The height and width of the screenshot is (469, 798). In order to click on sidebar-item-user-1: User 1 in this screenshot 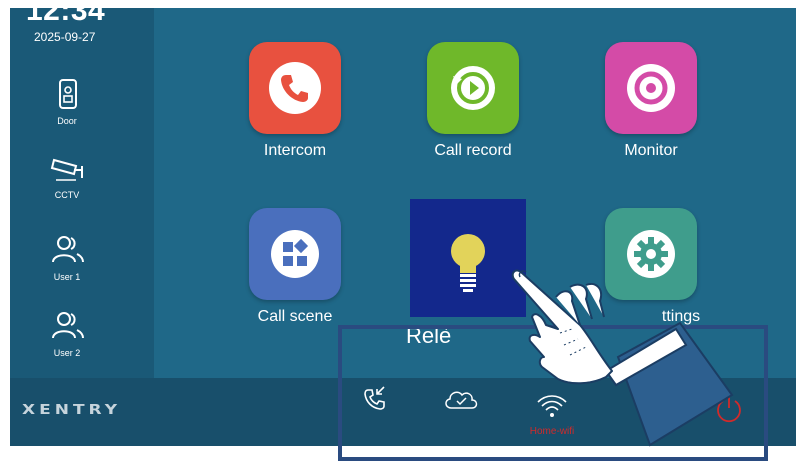, I will do `click(72, 263)`.